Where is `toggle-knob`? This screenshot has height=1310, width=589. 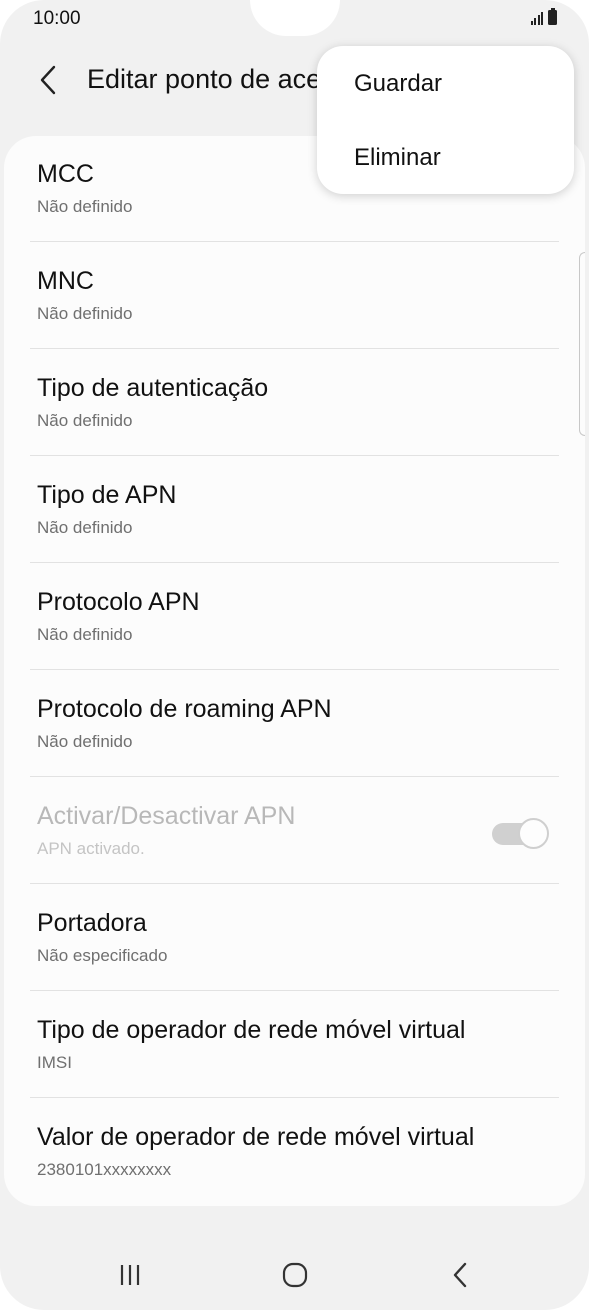
toggle-knob is located at coordinates (533, 833).